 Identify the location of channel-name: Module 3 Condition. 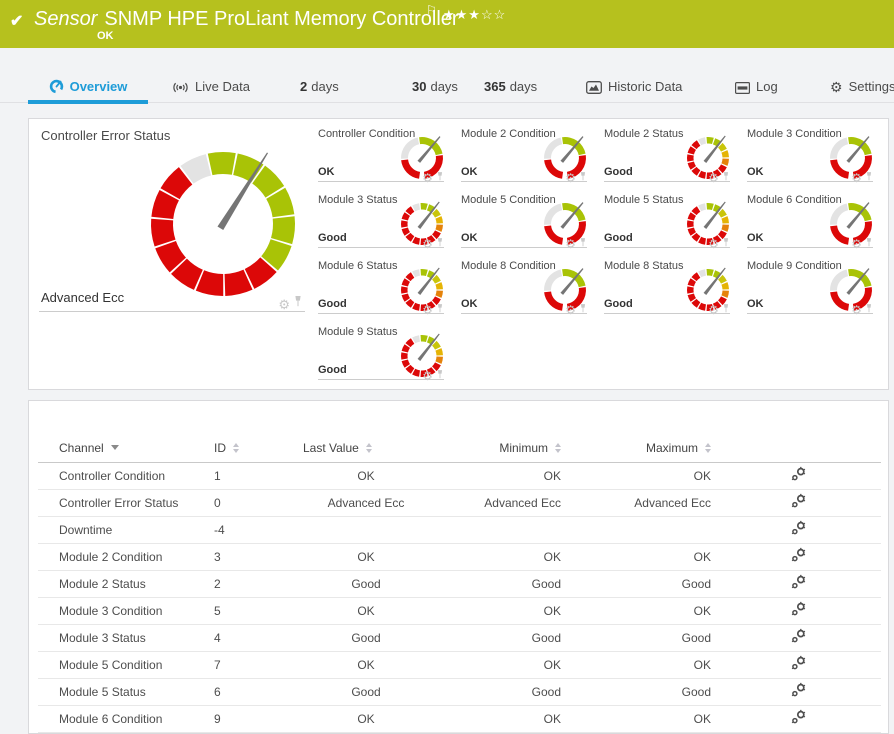
(126, 611).